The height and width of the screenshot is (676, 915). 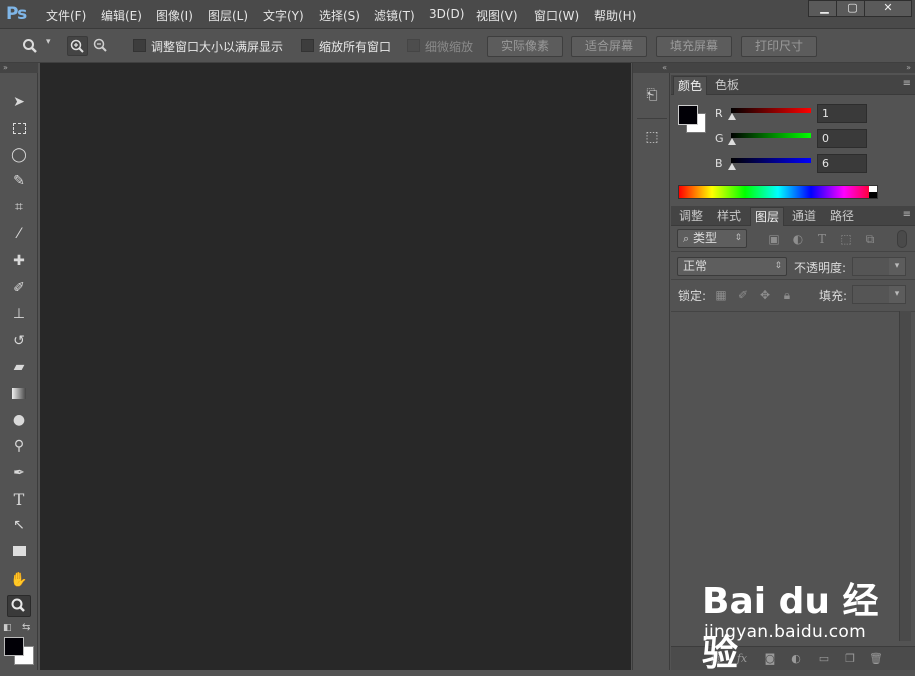 I want to click on green-slider-thumb, so click(x=732, y=141).